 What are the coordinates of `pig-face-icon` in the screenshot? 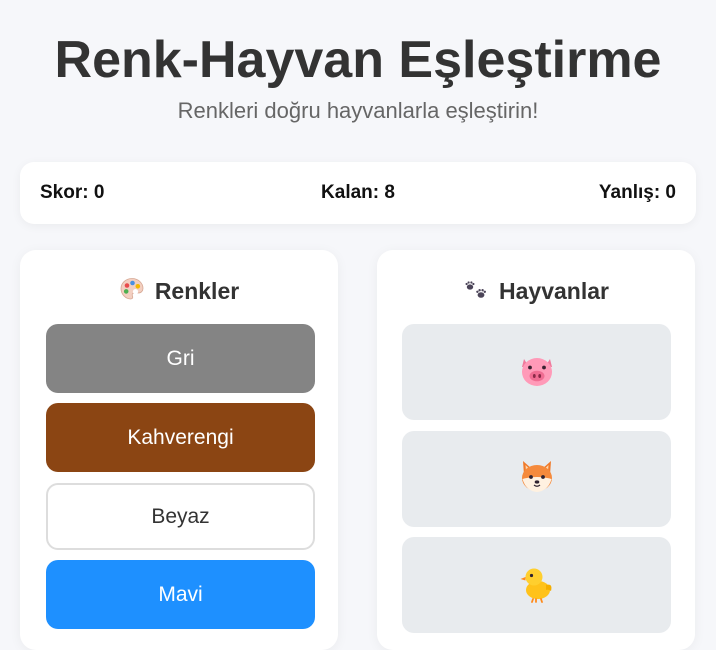 It's located at (537, 372).